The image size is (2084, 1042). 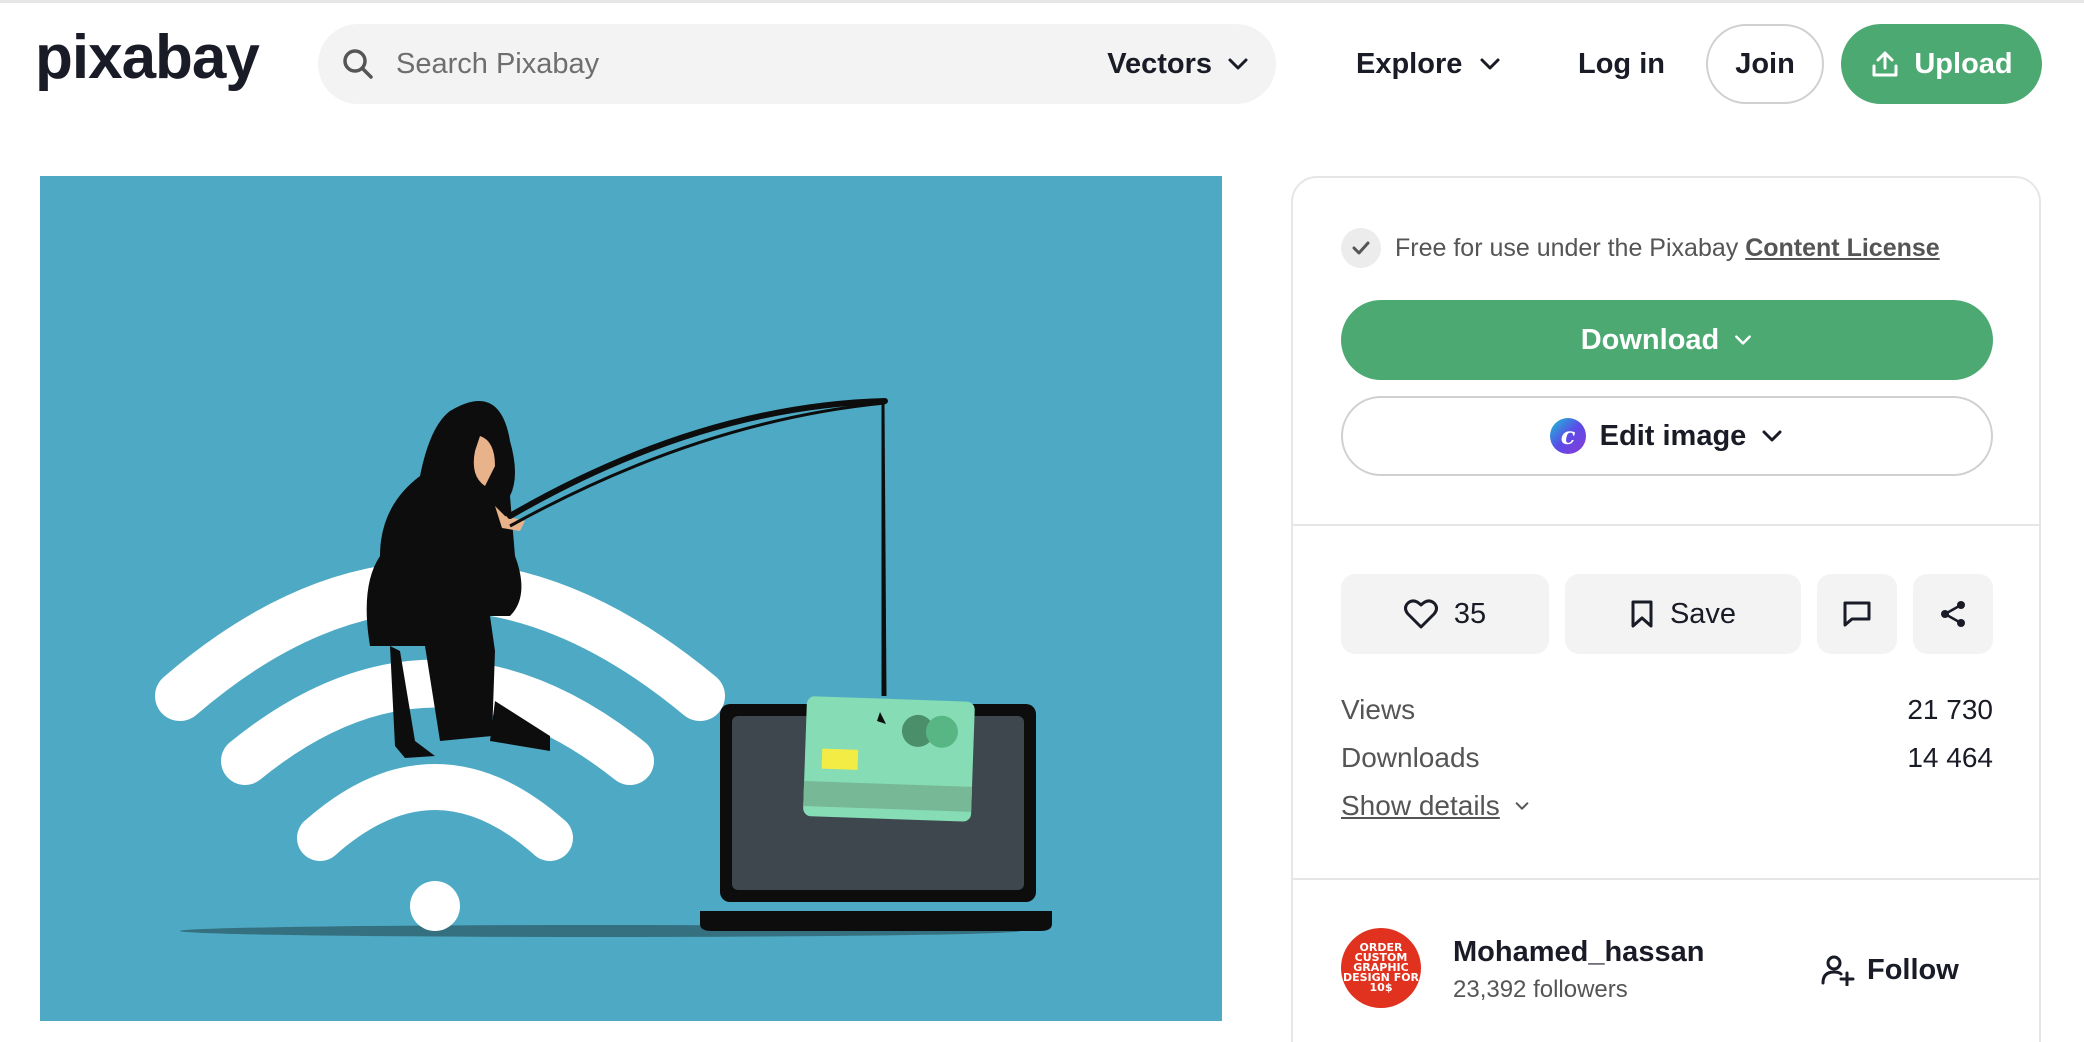 What do you see at coordinates (1621, 64) in the screenshot?
I see `login-link: Log in` at bounding box center [1621, 64].